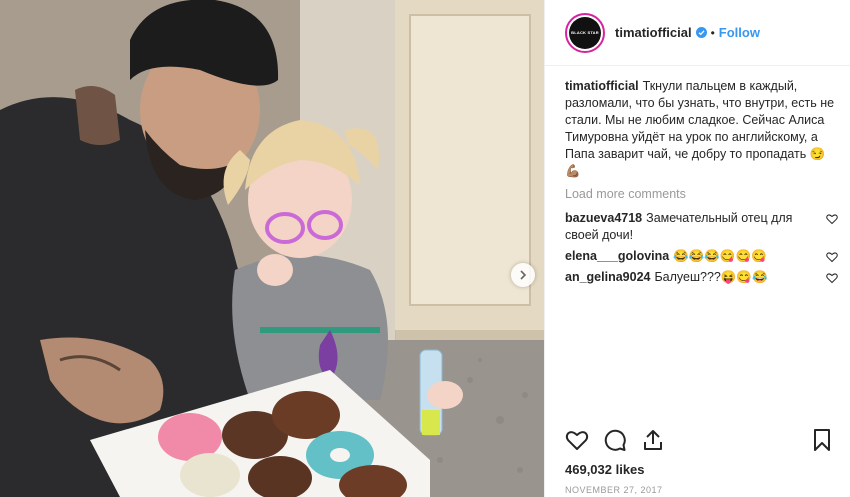  I want to click on comment-username: bazueva4718, so click(603, 218).